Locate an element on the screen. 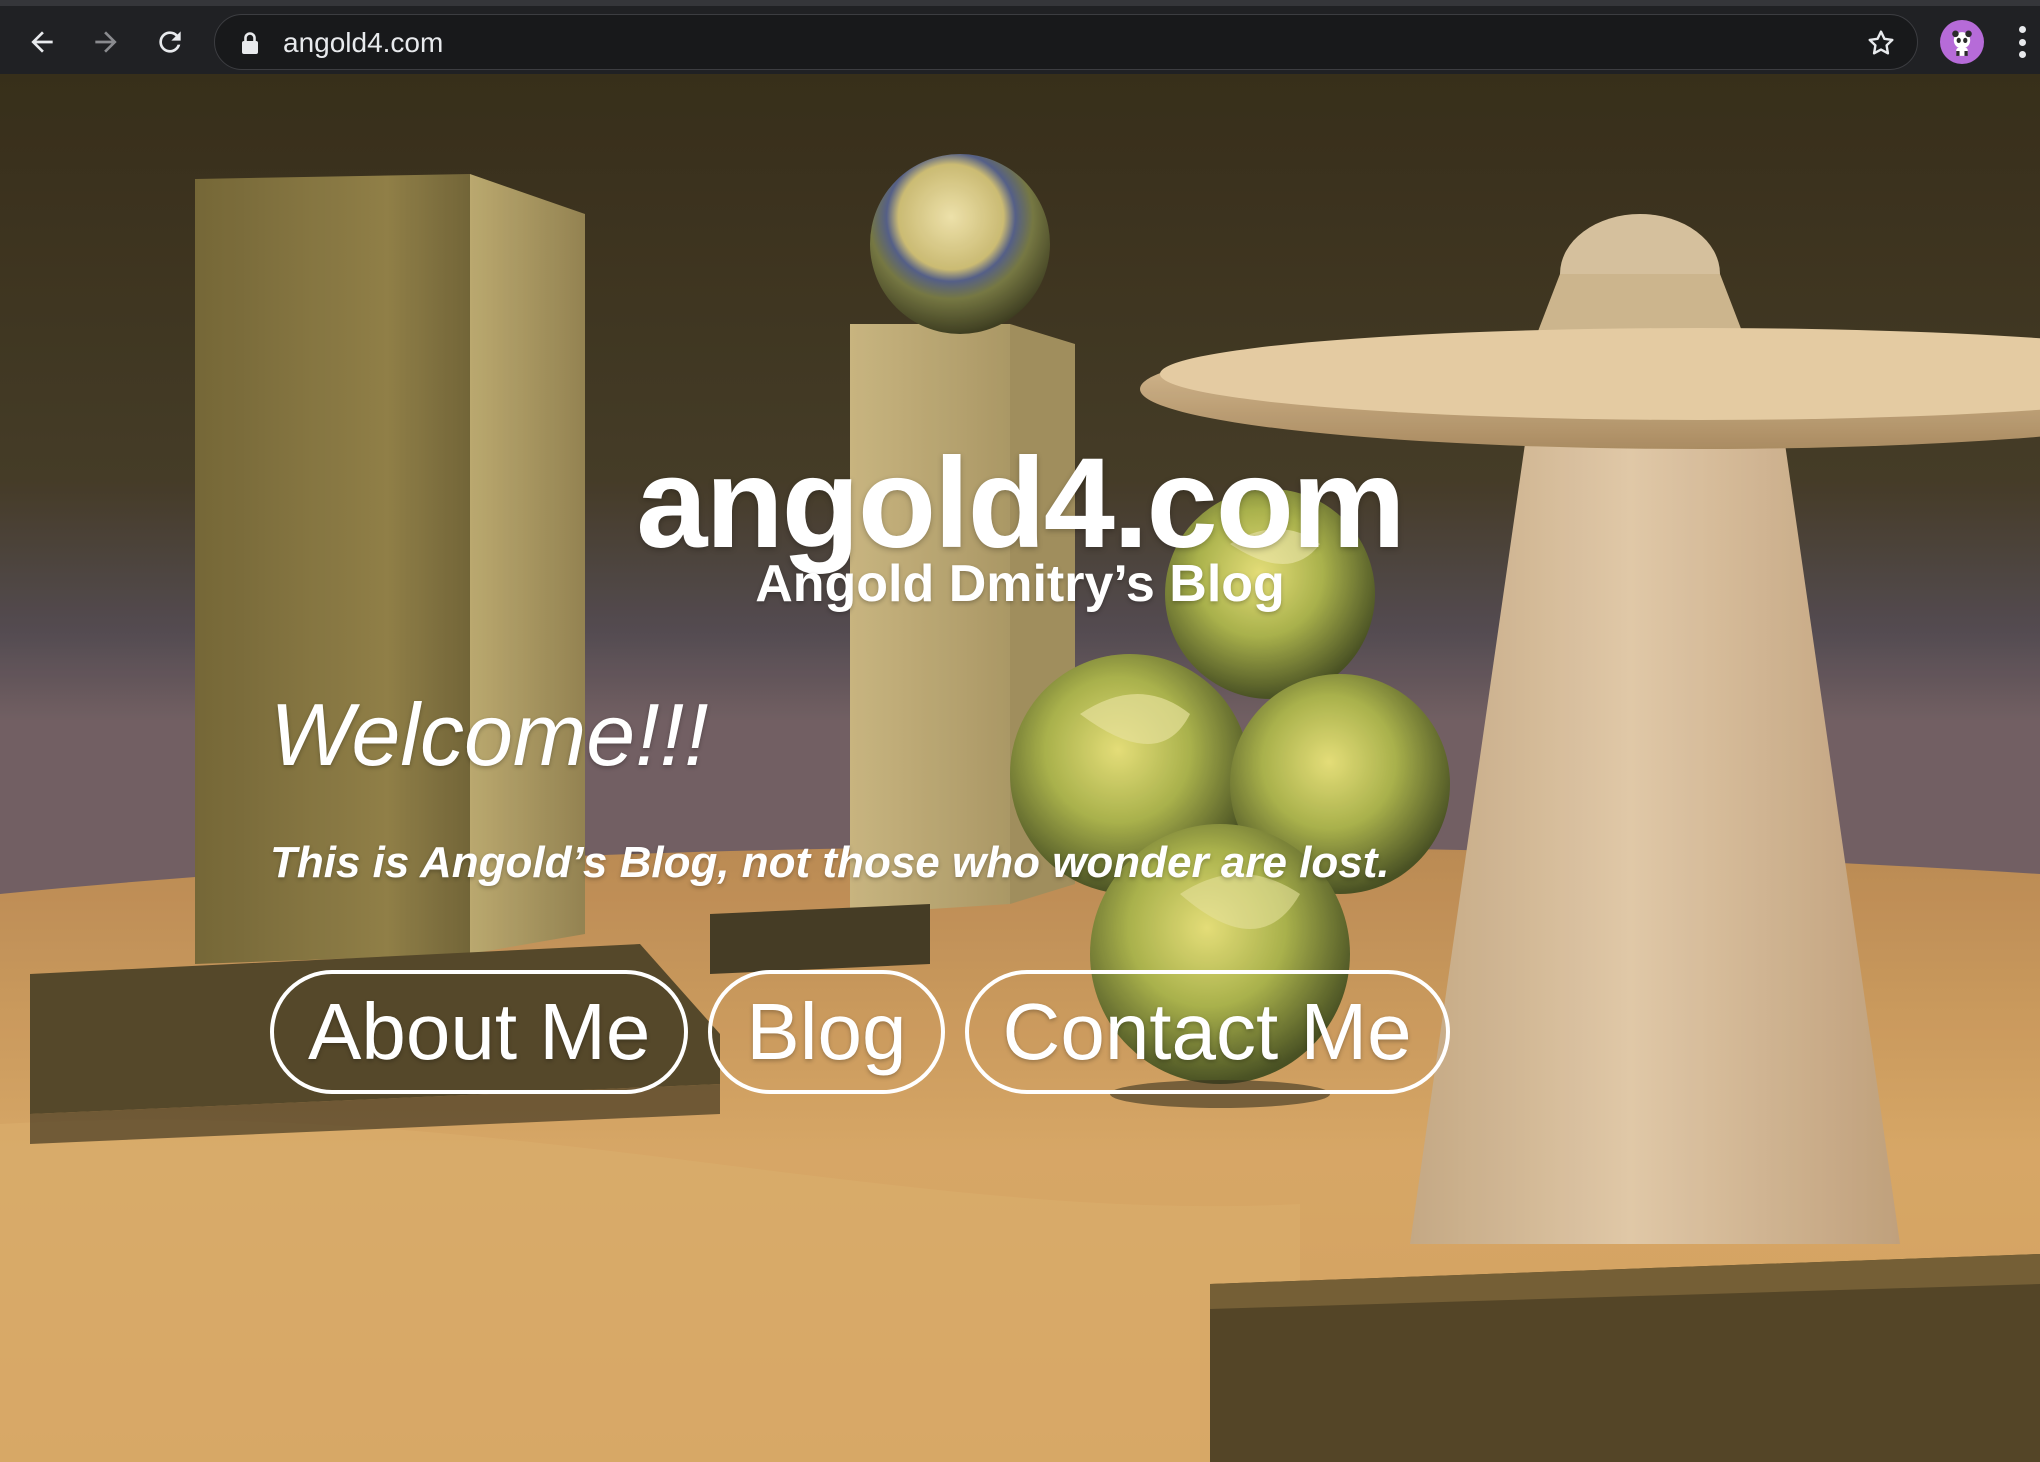 This screenshot has height=1462, width=2040. avatar is located at coordinates (1962, 42).